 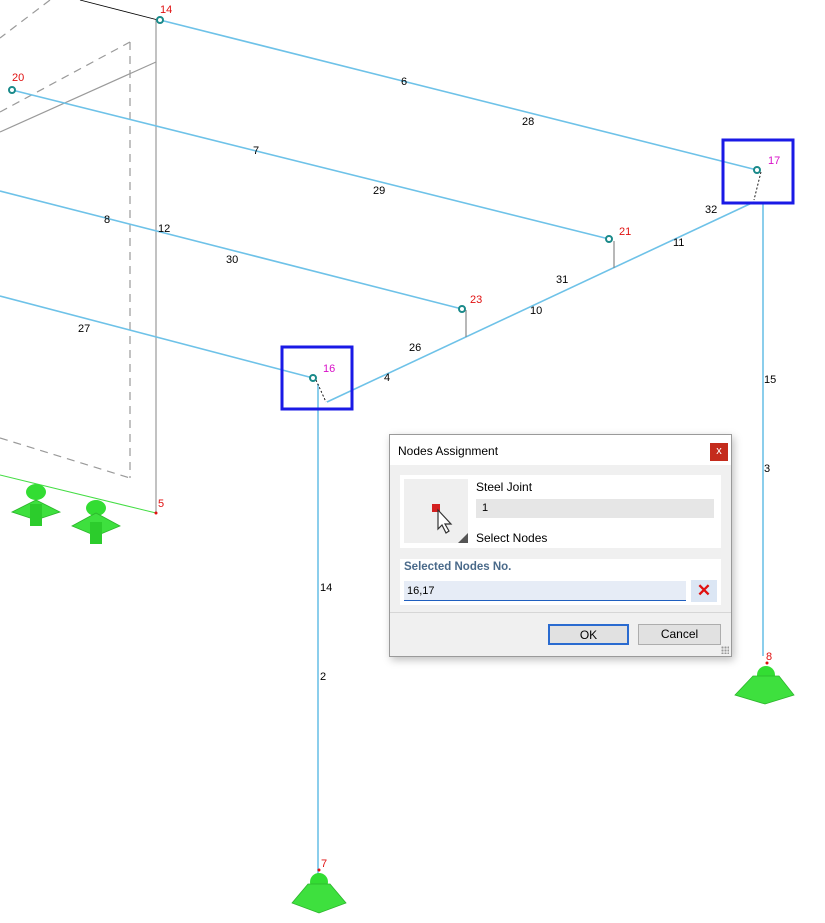 I want to click on member-label-6: 6, so click(x=404, y=82).